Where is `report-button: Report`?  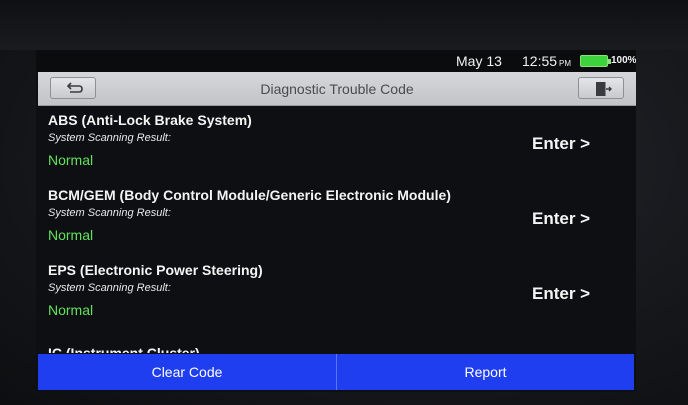 report-button: Report is located at coordinates (485, 372).